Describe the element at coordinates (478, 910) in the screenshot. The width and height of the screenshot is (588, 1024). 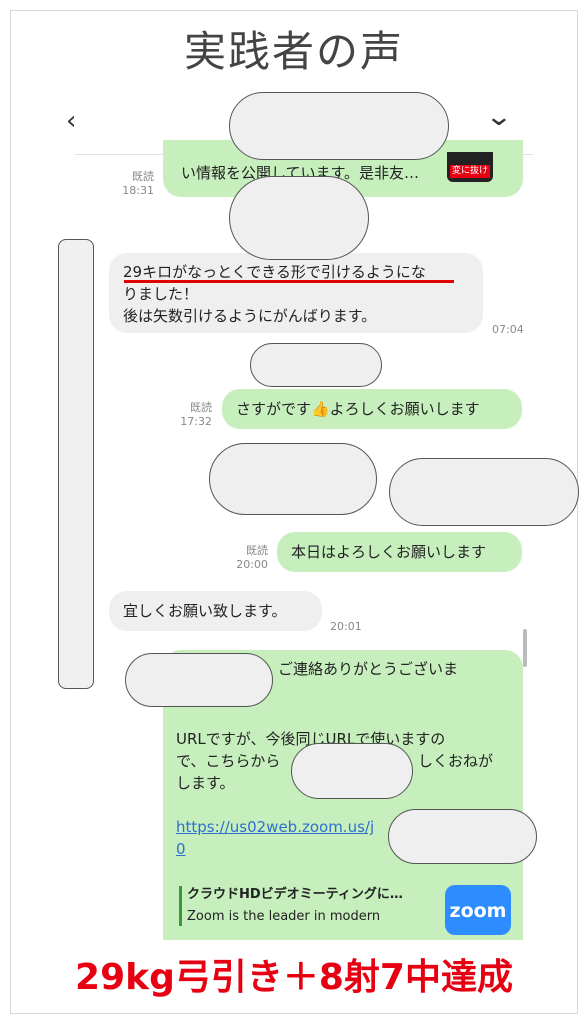
I see `zoom-logo-icon: zoom` at that location.